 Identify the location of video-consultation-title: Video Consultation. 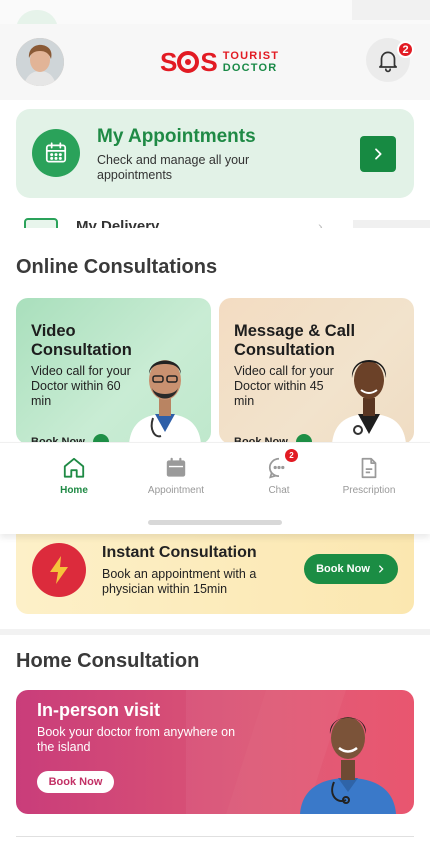
(81, 340).